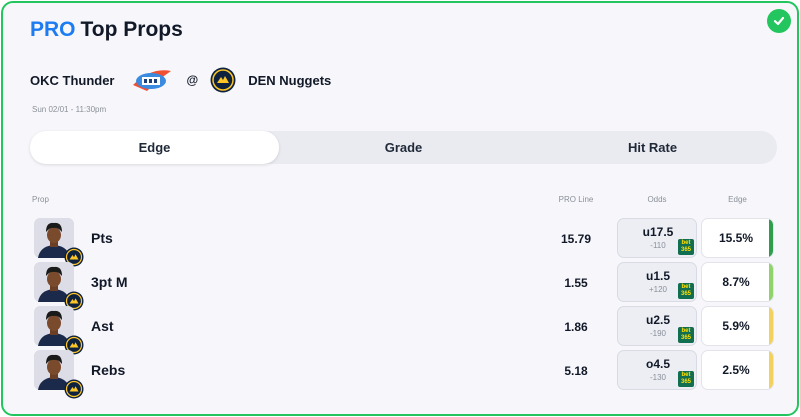 The width and height of the screenshot is (800, 417). I want to click on away-team-name: DEN Nuggets, so click(290, 80).